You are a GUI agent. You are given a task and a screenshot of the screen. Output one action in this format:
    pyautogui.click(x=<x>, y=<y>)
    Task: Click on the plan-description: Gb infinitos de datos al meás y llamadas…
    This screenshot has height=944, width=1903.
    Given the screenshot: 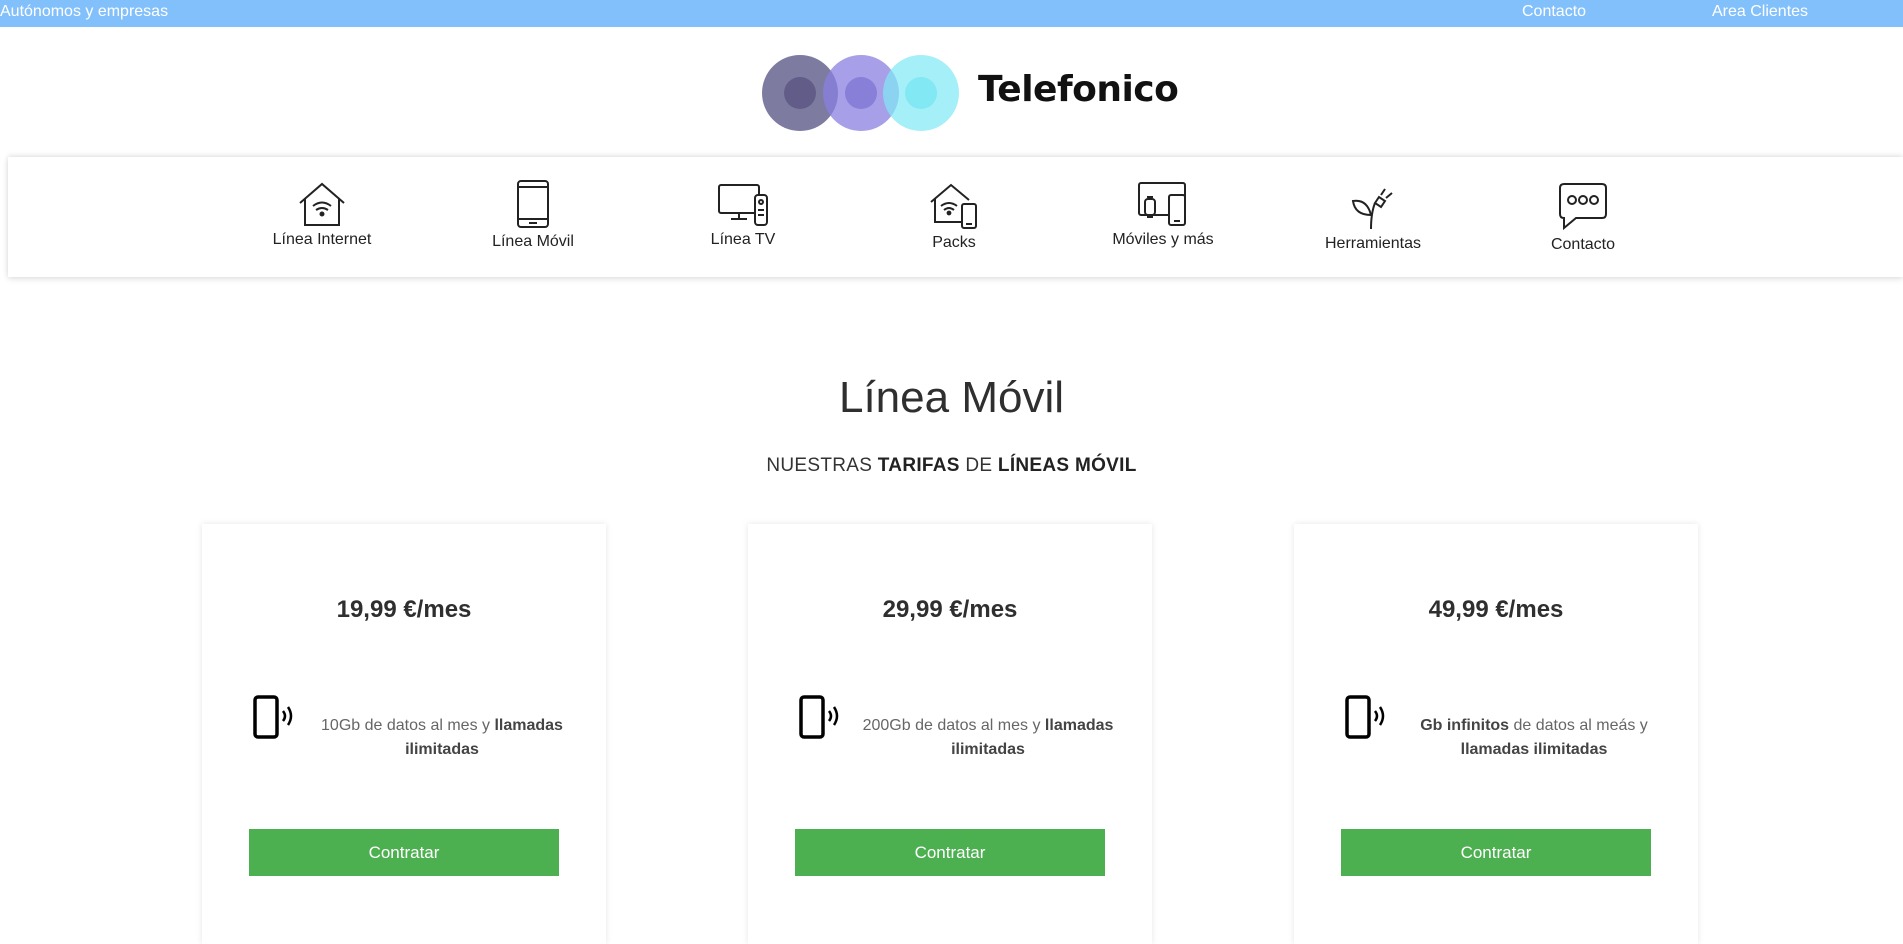 What is the action you would take?
    pyautogui.click(x=1534, y=737)
    